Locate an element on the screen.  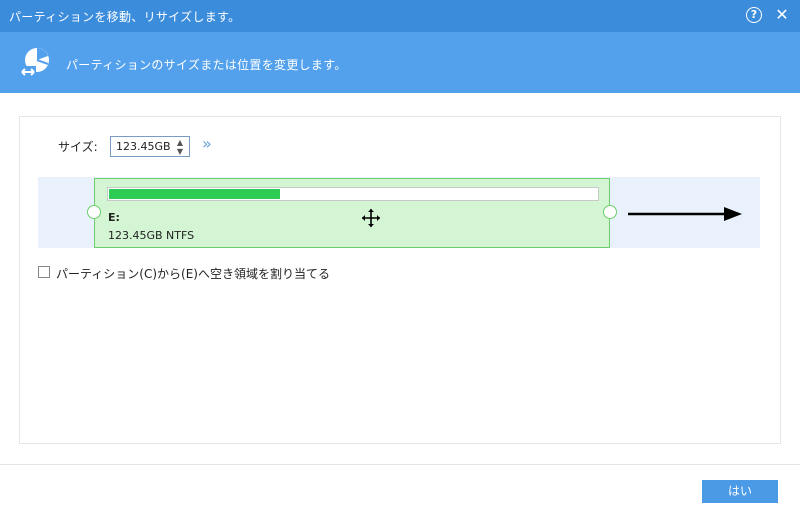
usage-bar is located at coordinates (353, 194).